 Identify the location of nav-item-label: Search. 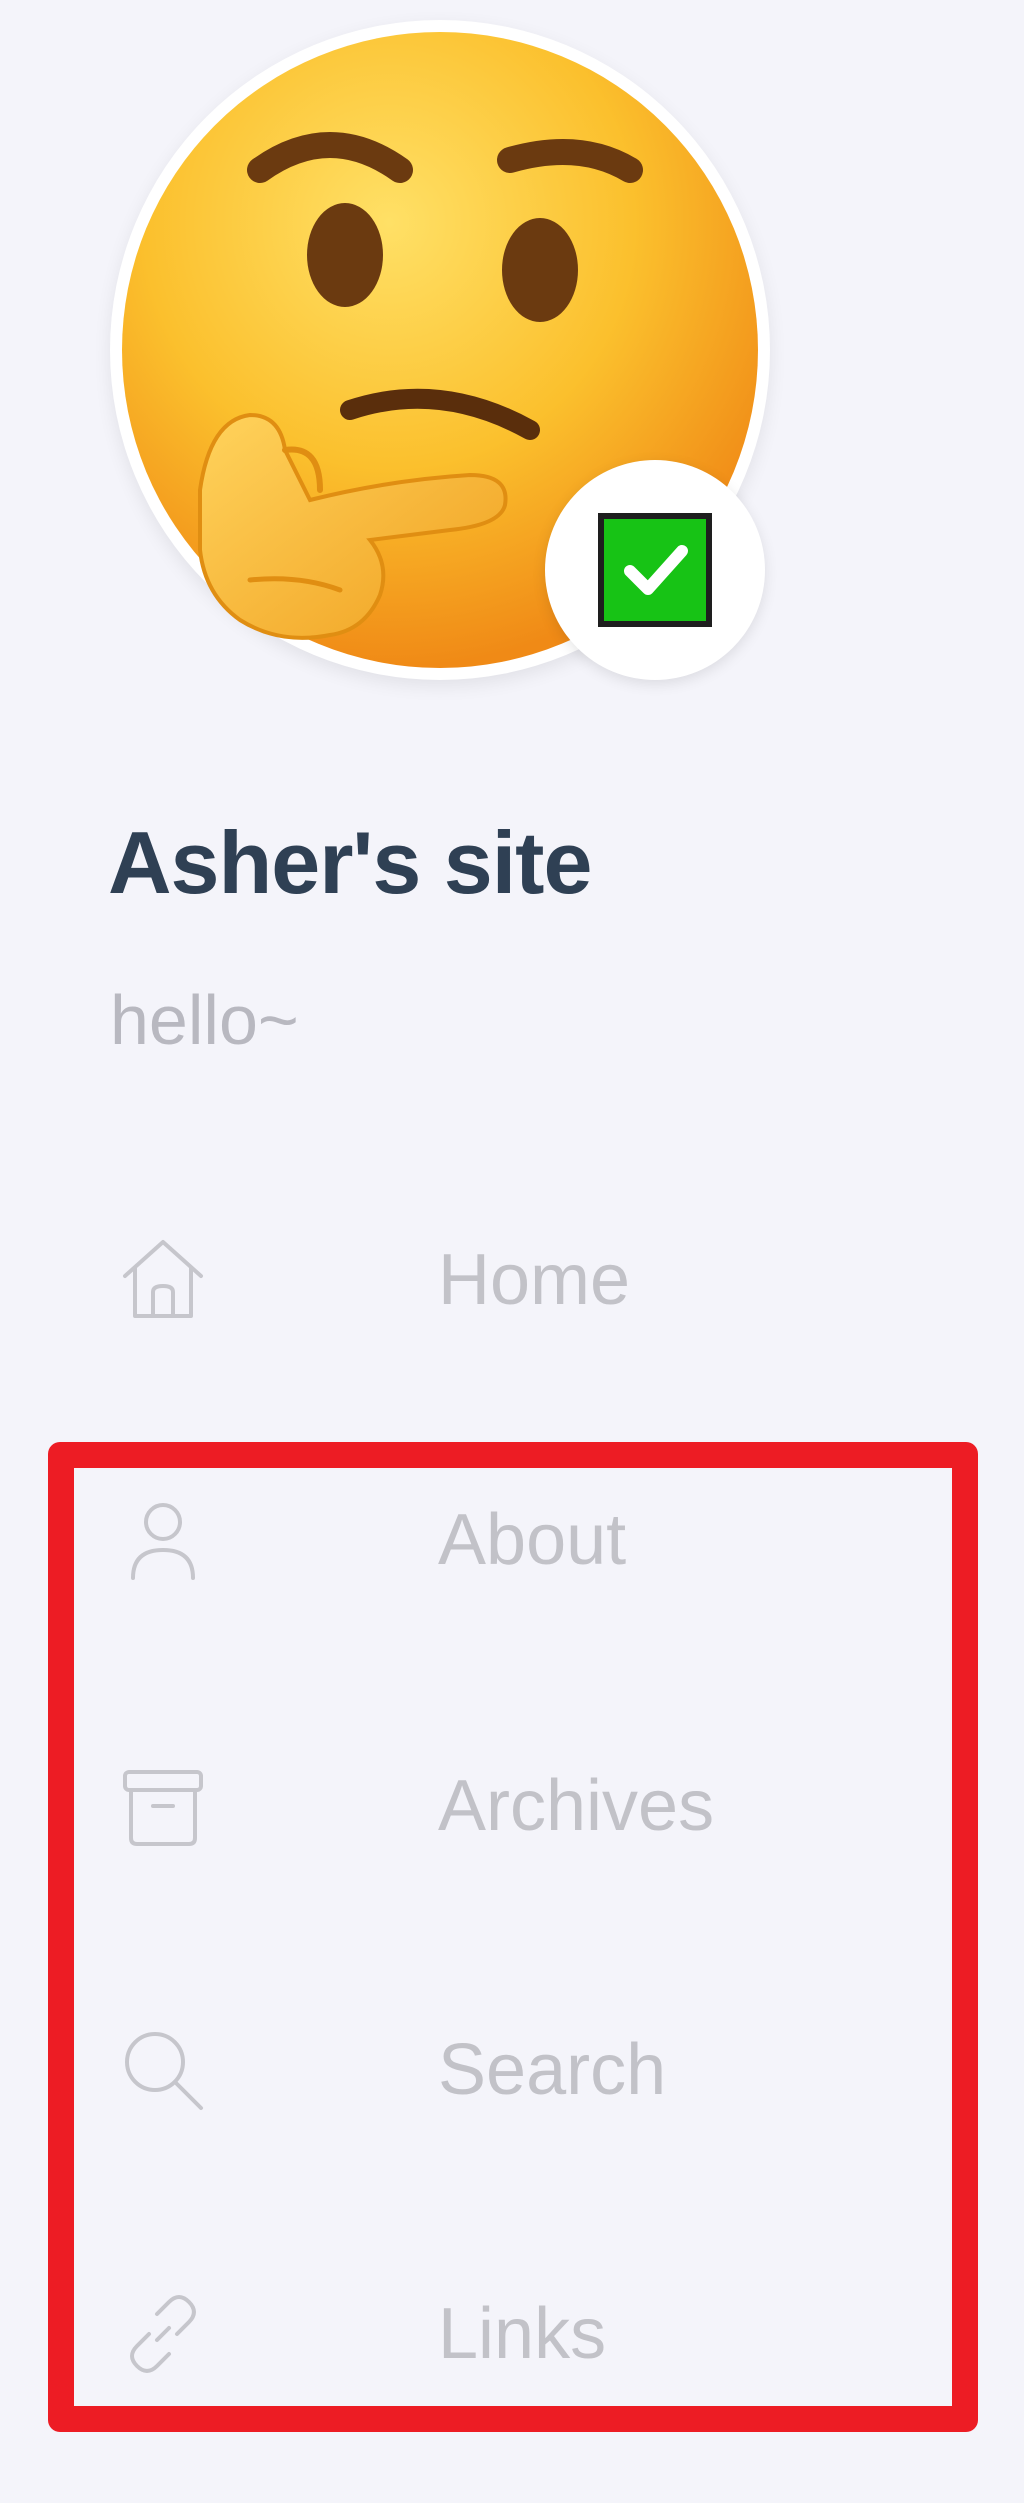
(552, 2070).